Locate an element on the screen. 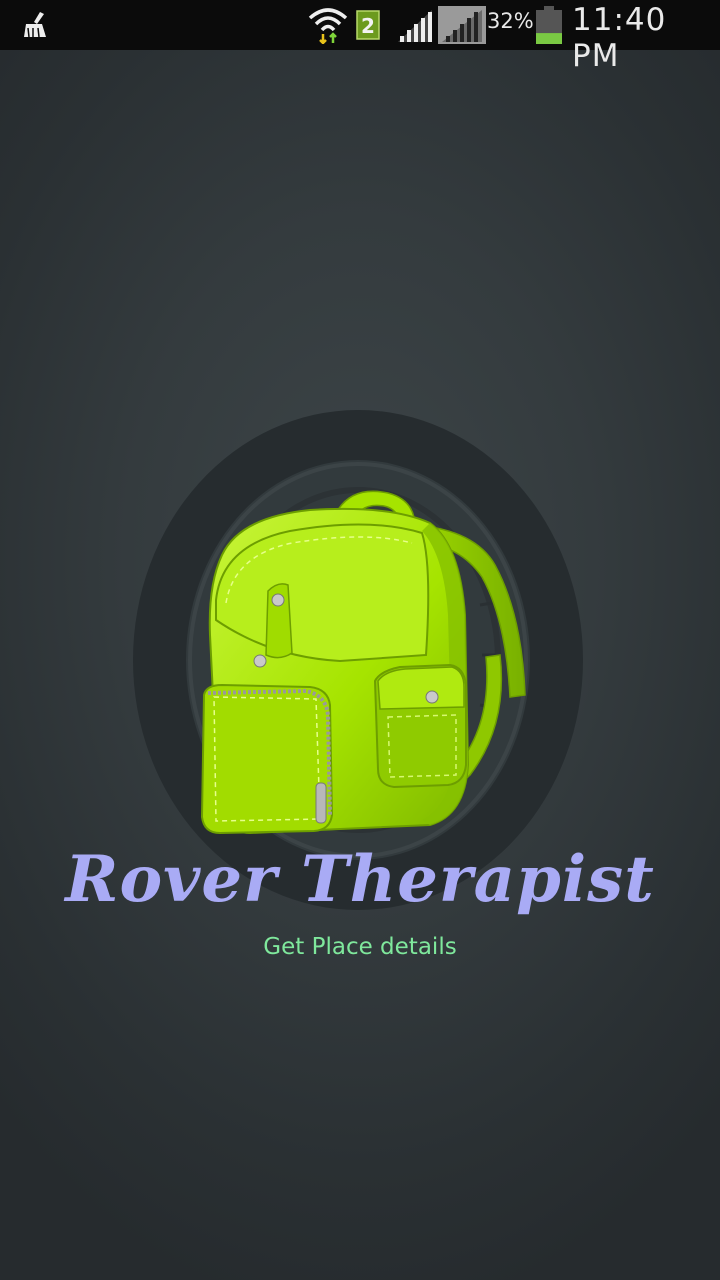 The image size is (720, 1280). cleaner-icon is located at coordinates (35, 25).